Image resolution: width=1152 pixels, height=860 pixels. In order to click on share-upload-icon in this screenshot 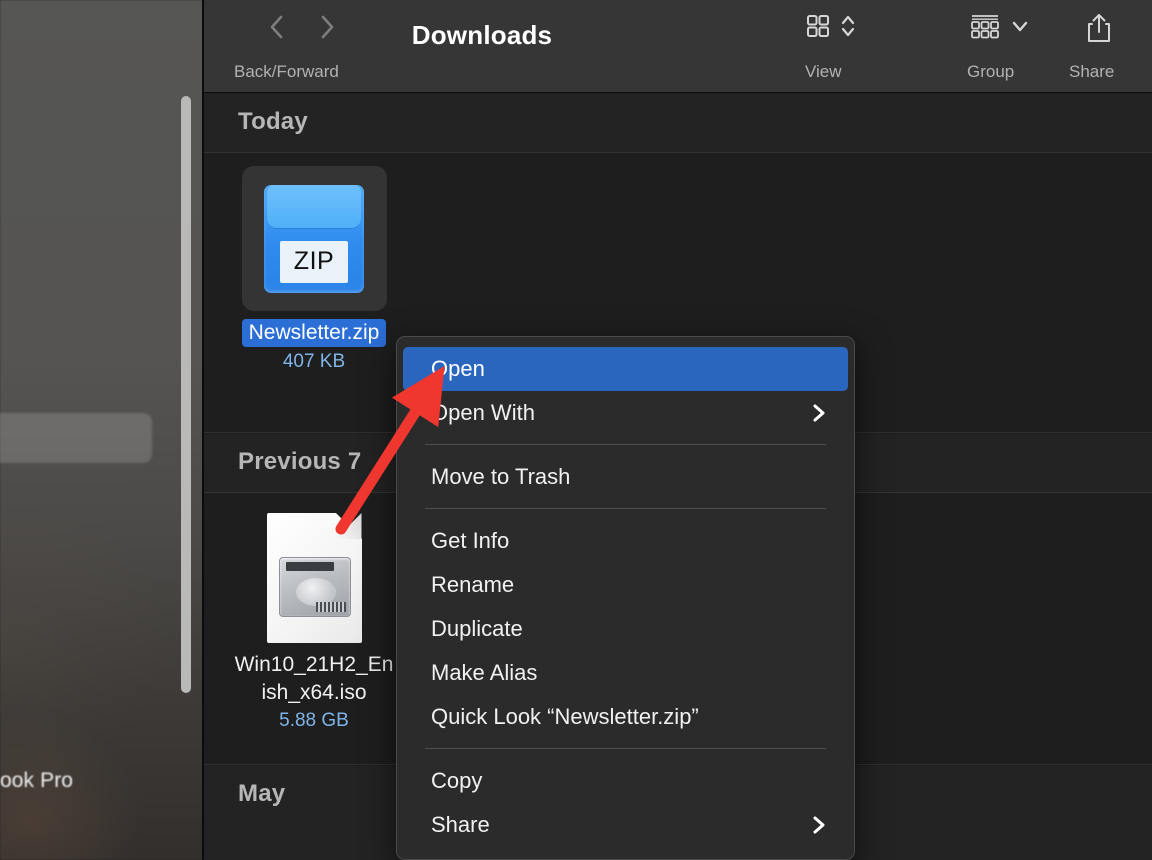, I will do `click(1099, 28)`.